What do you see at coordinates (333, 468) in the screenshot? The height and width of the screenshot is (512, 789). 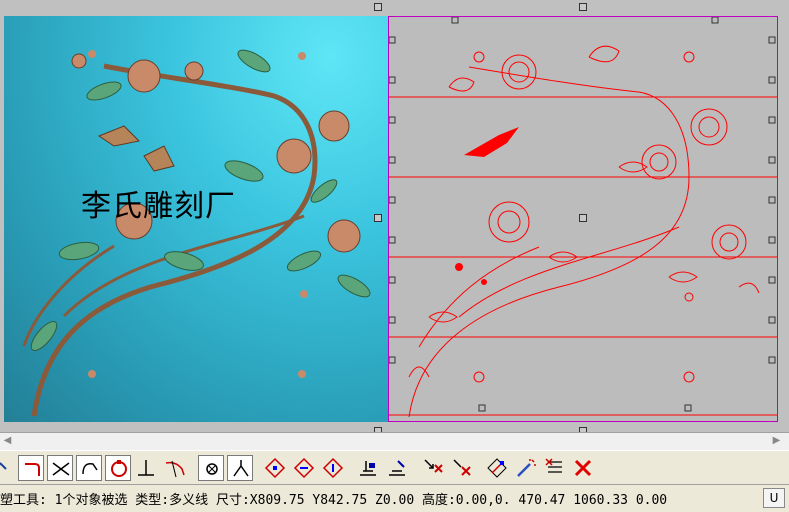 I see `diamond-node-c-icon` at bounding box center [333, 468].